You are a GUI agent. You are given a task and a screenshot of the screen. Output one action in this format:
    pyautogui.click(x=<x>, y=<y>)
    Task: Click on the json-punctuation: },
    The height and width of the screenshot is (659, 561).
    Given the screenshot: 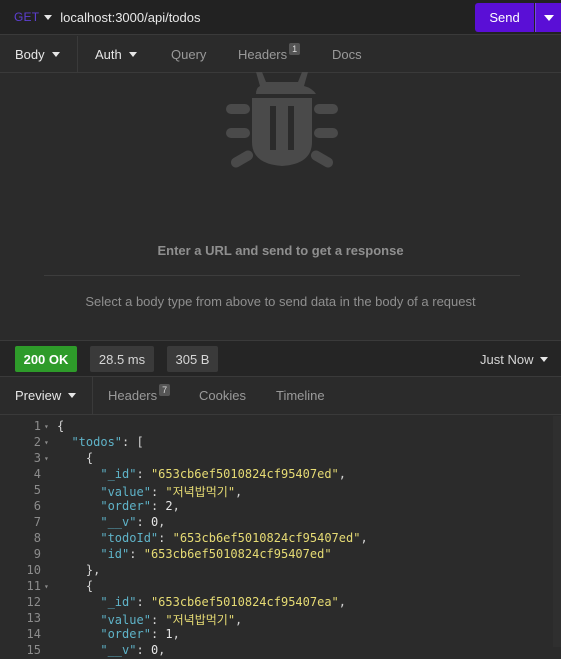 What is the action you would take?
    pyautogui.click(x=79, y=570)
    